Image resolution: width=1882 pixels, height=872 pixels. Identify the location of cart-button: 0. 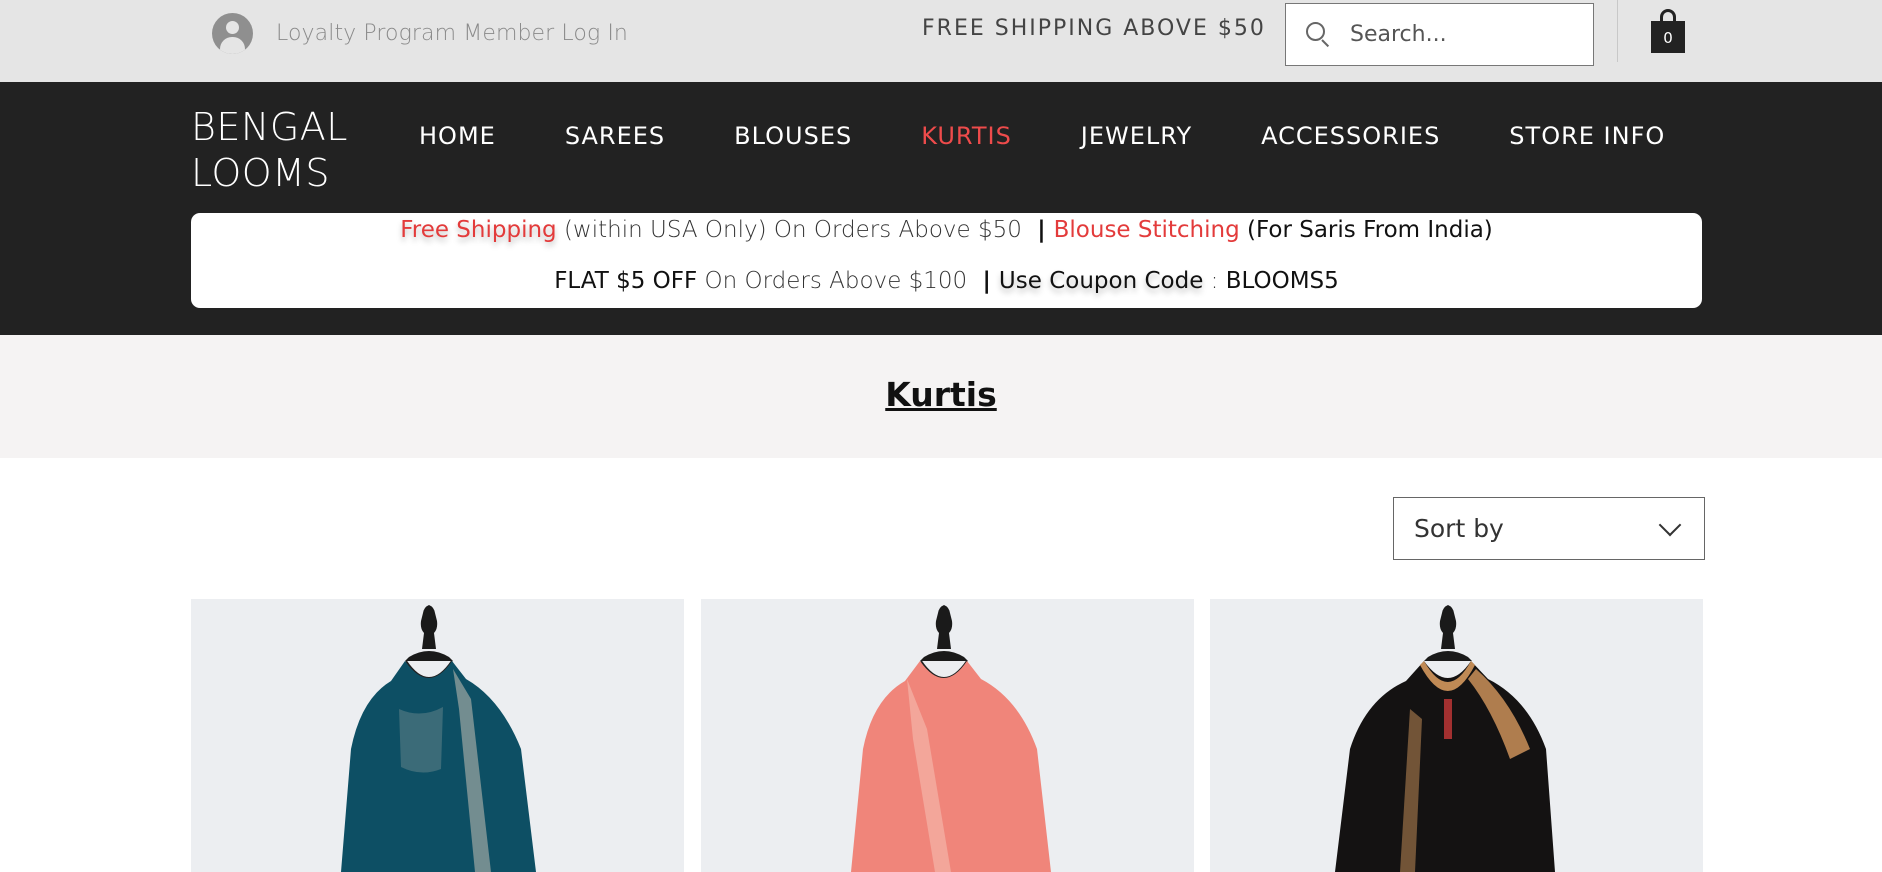
(1668, 31).